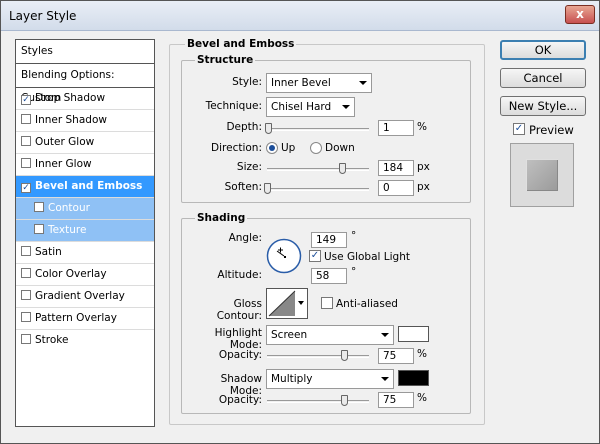 This screenshot has width=600, height=444. What do you see at coordinates (329, 276) in the screenshot?
I see `altitude-input: 58` at bounding box center [329, 276].